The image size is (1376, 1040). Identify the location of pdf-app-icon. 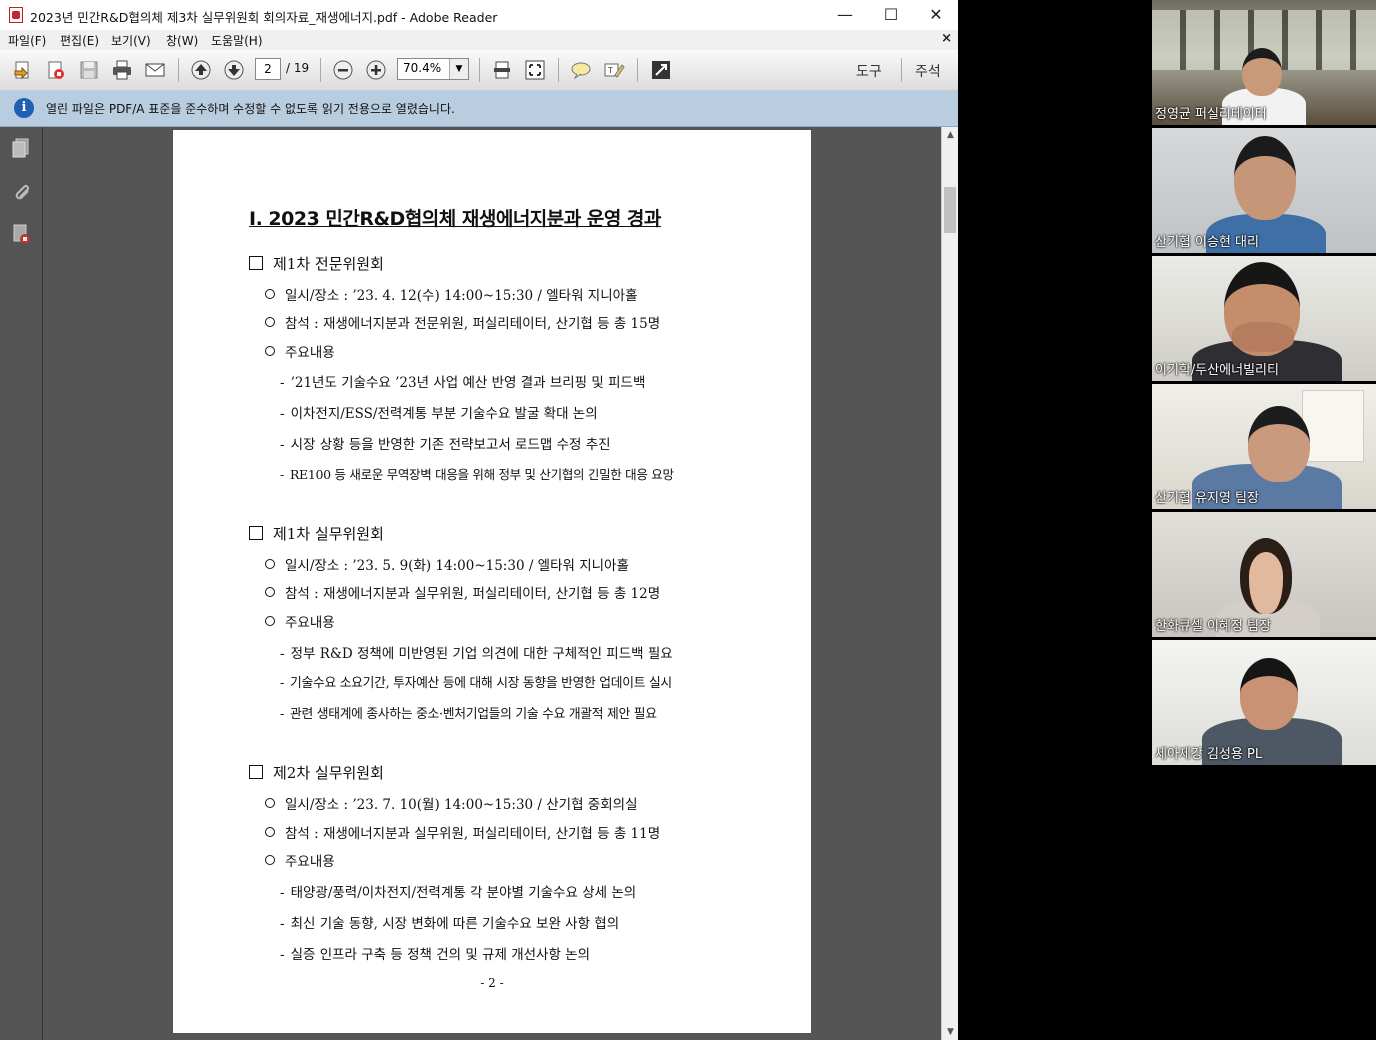
(16, 15).